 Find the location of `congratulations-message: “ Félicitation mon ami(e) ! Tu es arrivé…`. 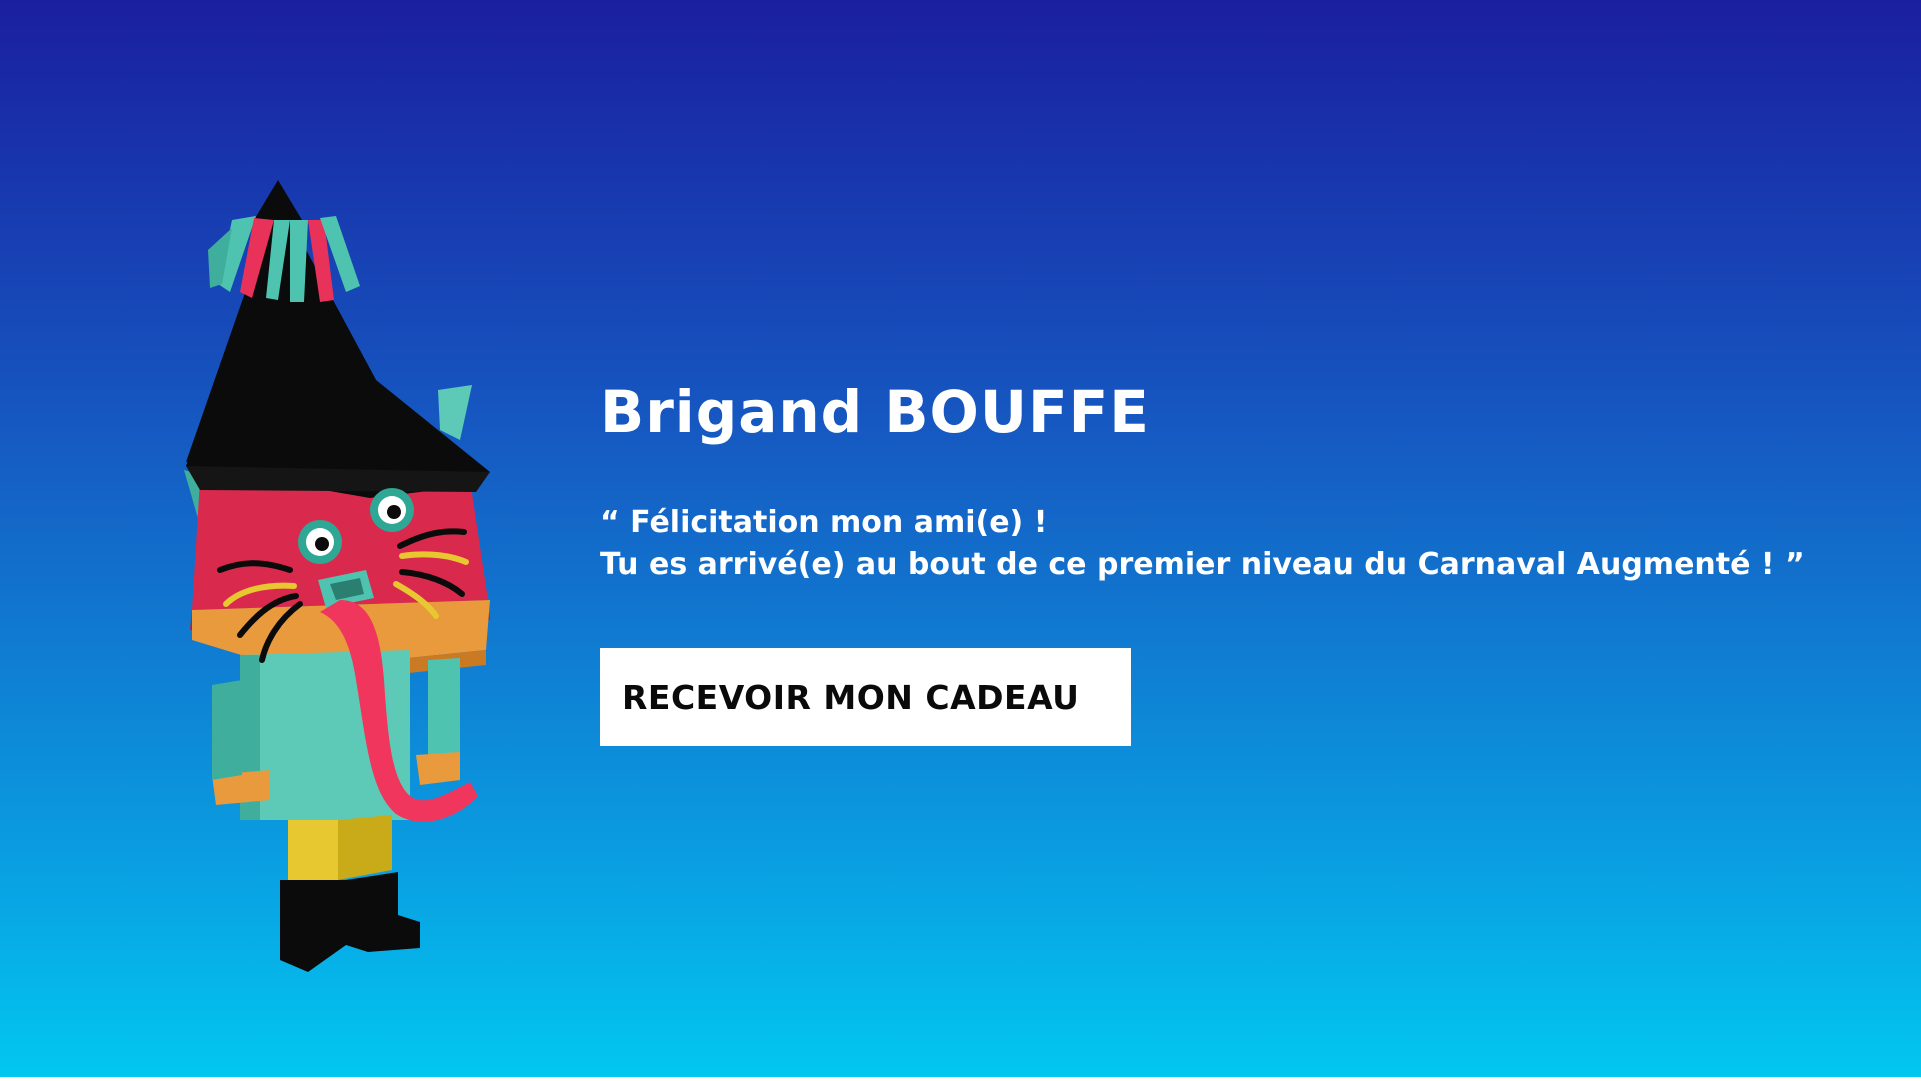

congratulations-message: “ Félicitation mon ami(e) ! Tu es arrivé… is located at coordinates (1240, 544).